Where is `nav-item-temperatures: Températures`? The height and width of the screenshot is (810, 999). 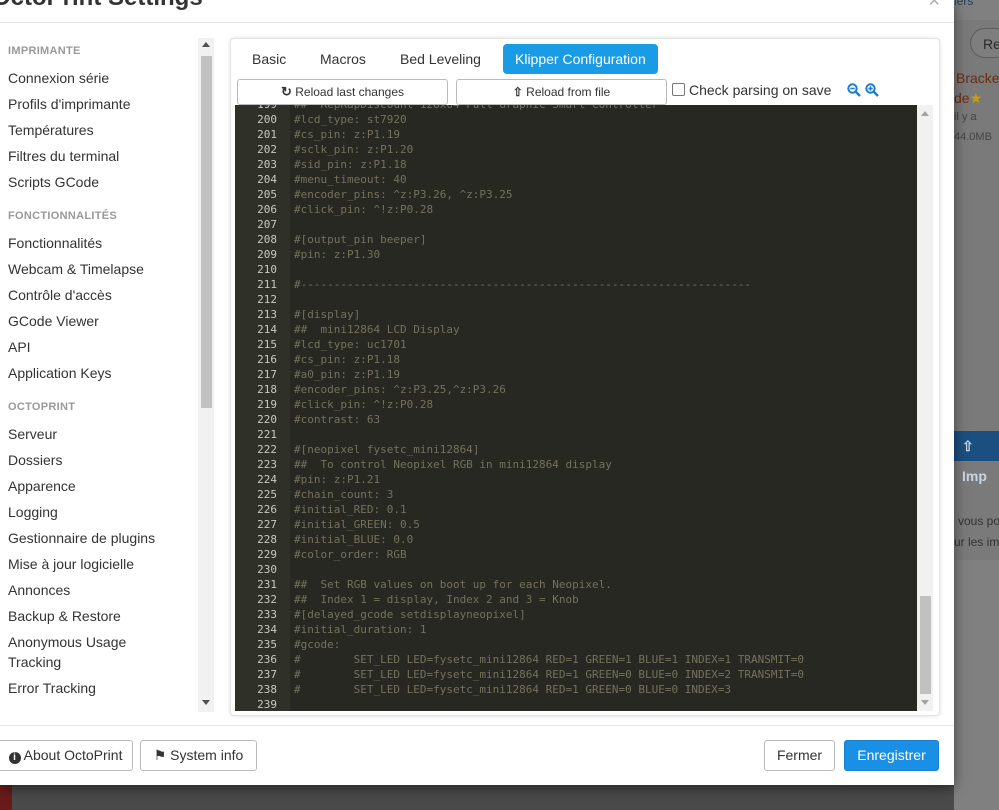
nav-item-temperatures: Températures is located at coordinates (51, 130).